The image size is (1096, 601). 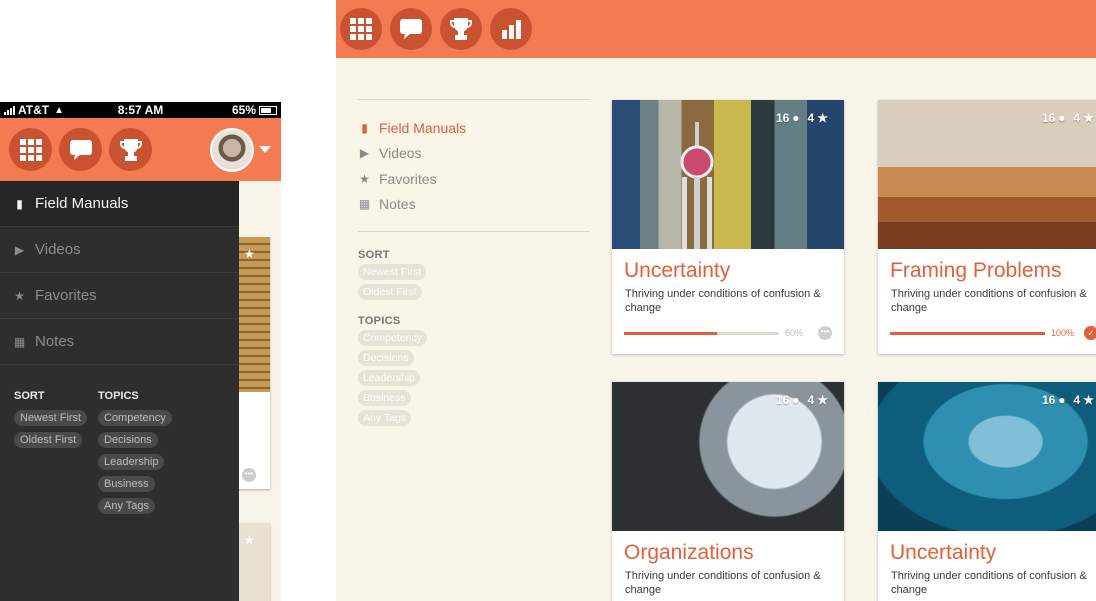 What do you see at coordinates (253, 562) in the screenshot?
I see `peek-card: ★` at bounding box center [253, 562].